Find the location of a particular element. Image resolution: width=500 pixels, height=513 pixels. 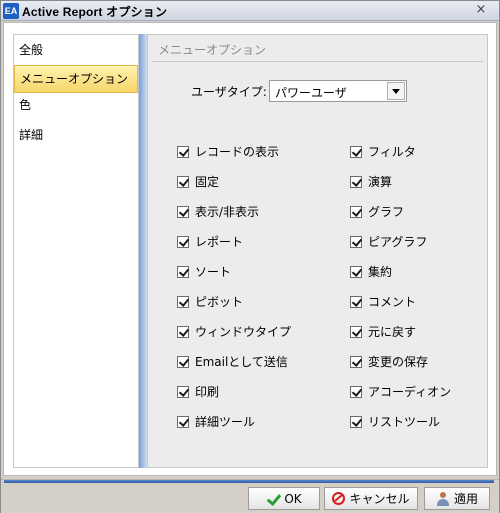

option-label: 演算 is located at coordinates (380, 182).